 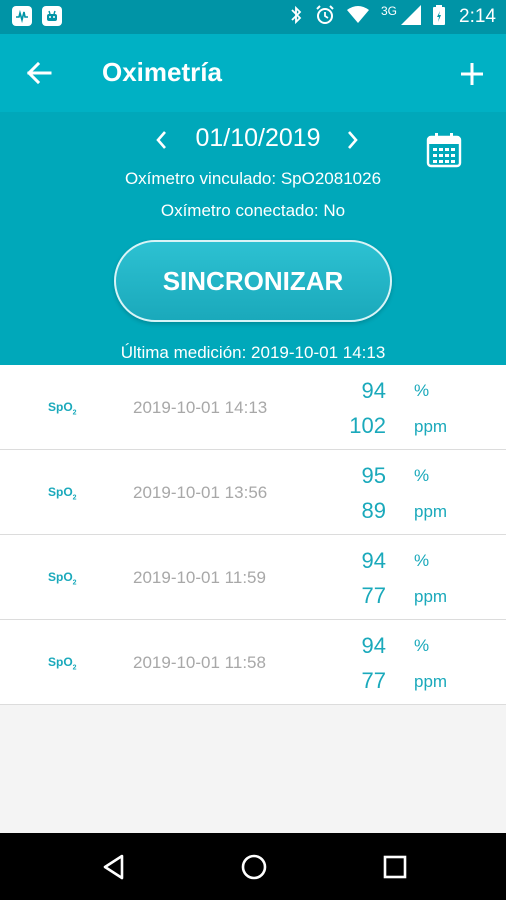 What do you see at coordinates (253, 73) in the screenshot?
I see `app-toolbar: Oximetría` at bounding box center [253, 73].